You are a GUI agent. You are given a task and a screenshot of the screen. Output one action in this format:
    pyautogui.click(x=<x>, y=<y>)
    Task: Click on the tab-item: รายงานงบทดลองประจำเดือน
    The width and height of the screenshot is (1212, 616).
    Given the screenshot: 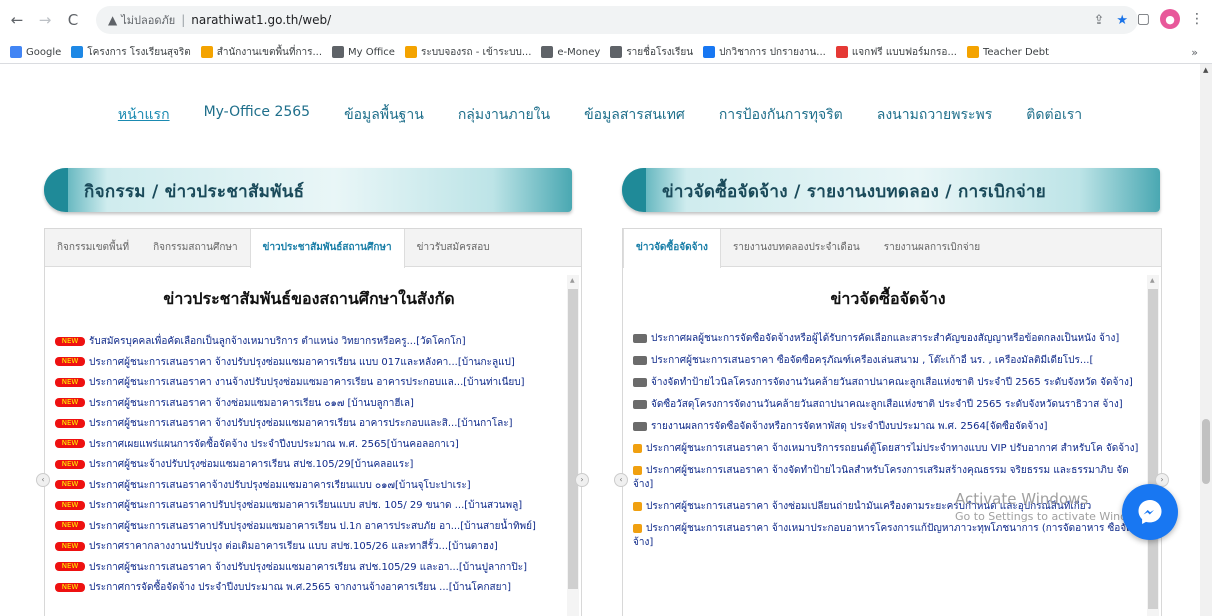 What is the action you would take?
    pyautogui.click(x=796, y=247)
    